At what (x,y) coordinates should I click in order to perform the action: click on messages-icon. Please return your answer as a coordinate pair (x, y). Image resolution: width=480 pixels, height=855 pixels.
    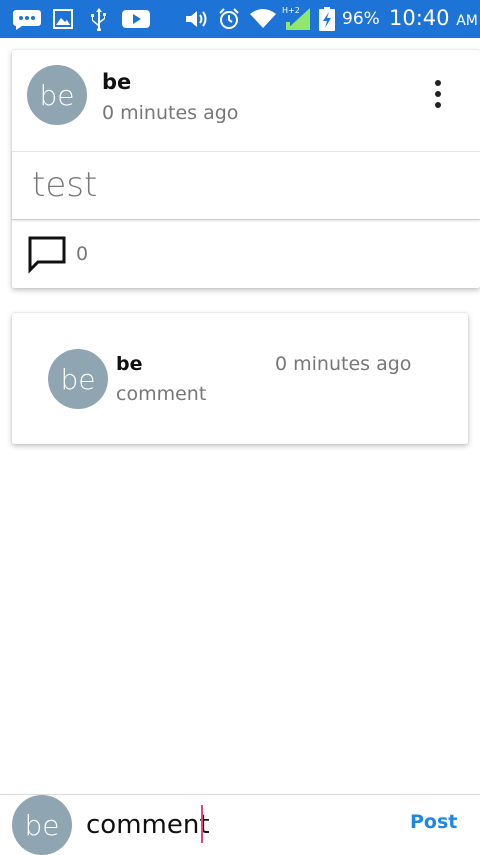
    Looking at the image, I should click on (27, 19).